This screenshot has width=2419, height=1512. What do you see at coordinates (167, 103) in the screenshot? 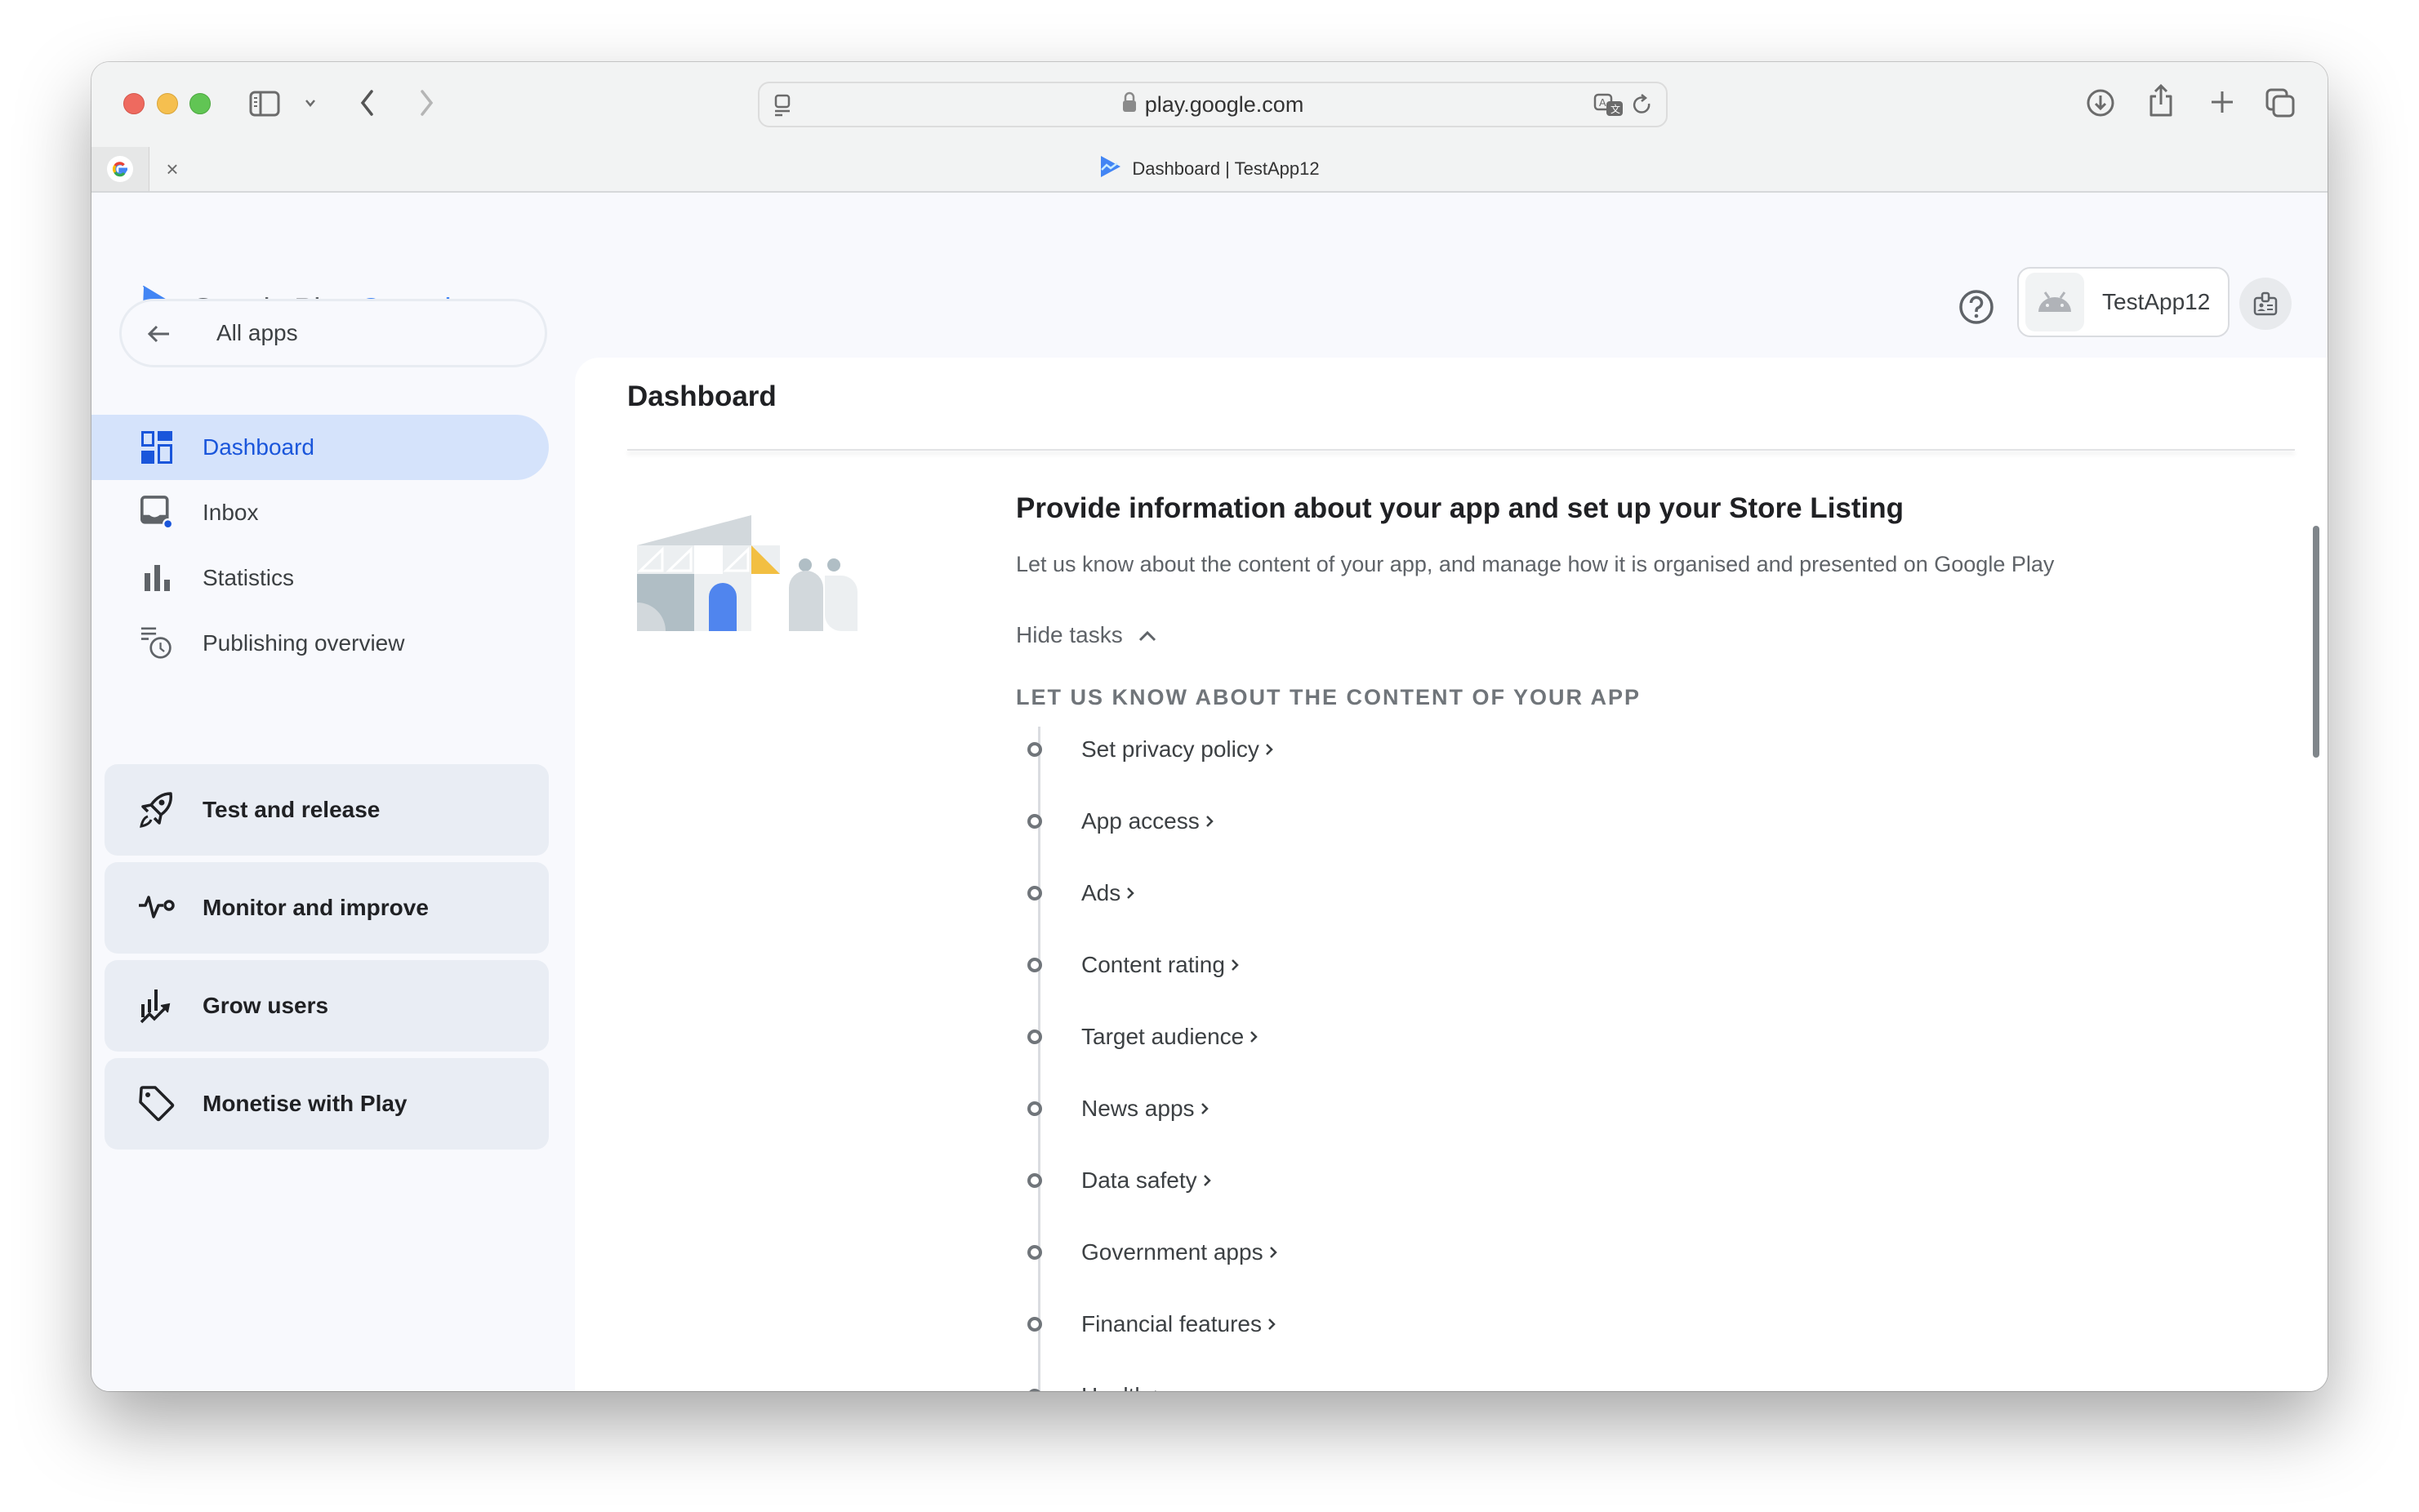
I see `minimize-window-button` at bounding box center [167, 103].